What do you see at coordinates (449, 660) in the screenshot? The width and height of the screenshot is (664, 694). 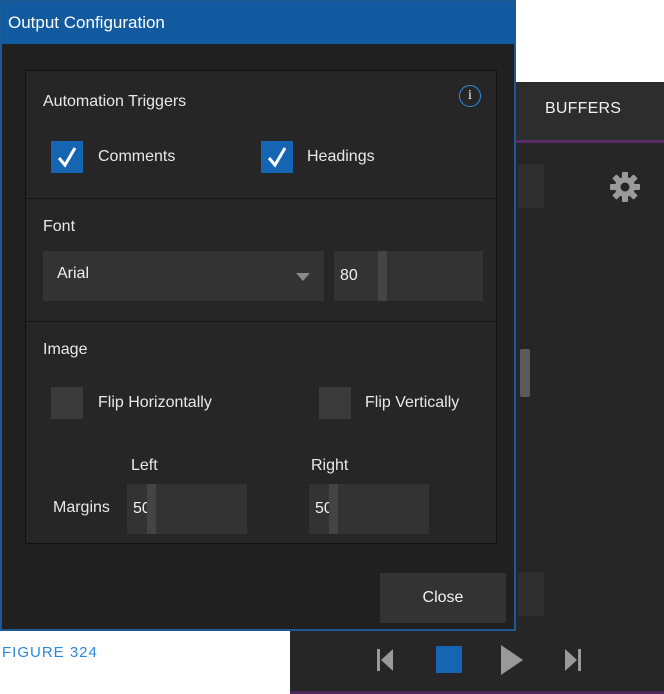 I see `stop-icon` at bounding box center [449, 660].